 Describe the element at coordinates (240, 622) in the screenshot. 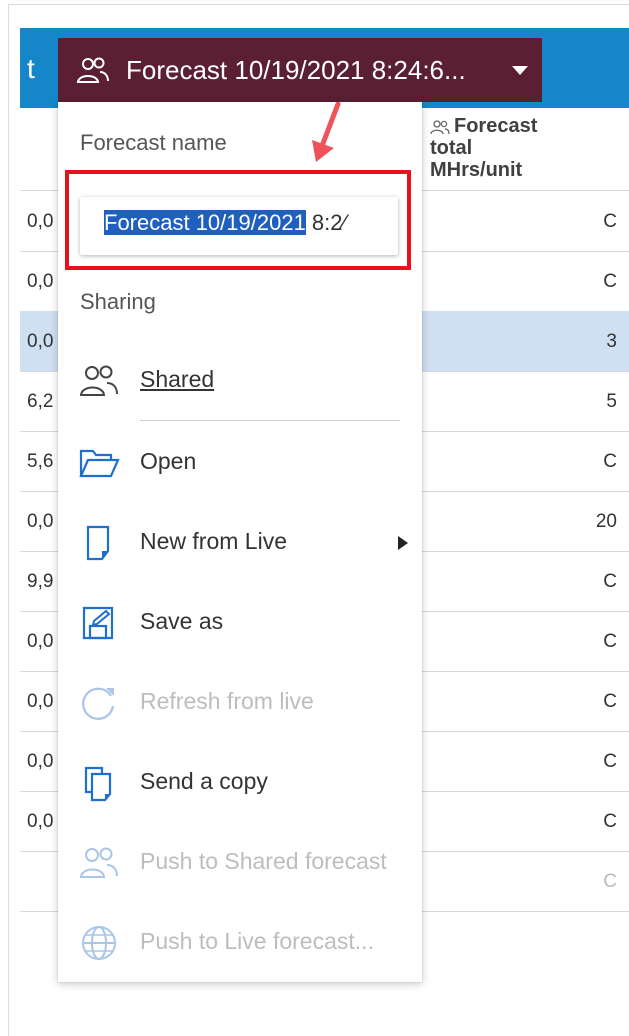

I see `menu-item-save-as: Save as` at that location.